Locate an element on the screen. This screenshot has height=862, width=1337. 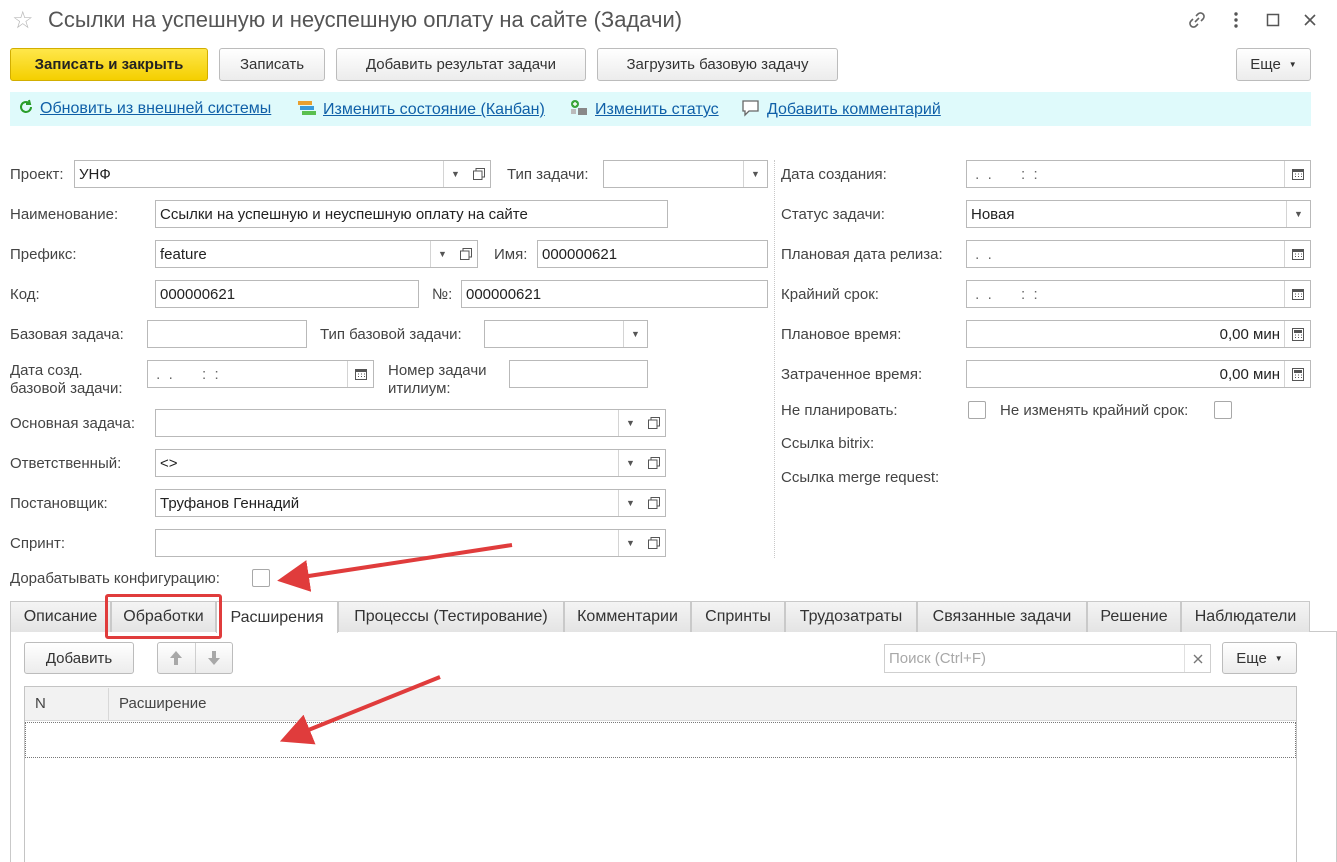
main-task-label: Основная задача: is located at coordinates (72, 423).